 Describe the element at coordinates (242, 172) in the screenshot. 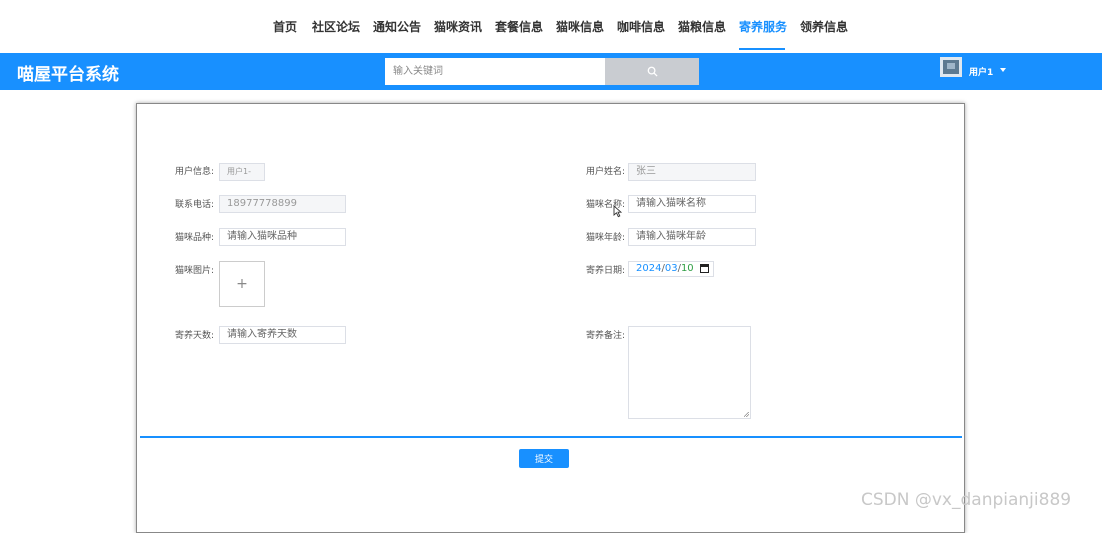

I see `user-info-field: 用户1-` at that location.